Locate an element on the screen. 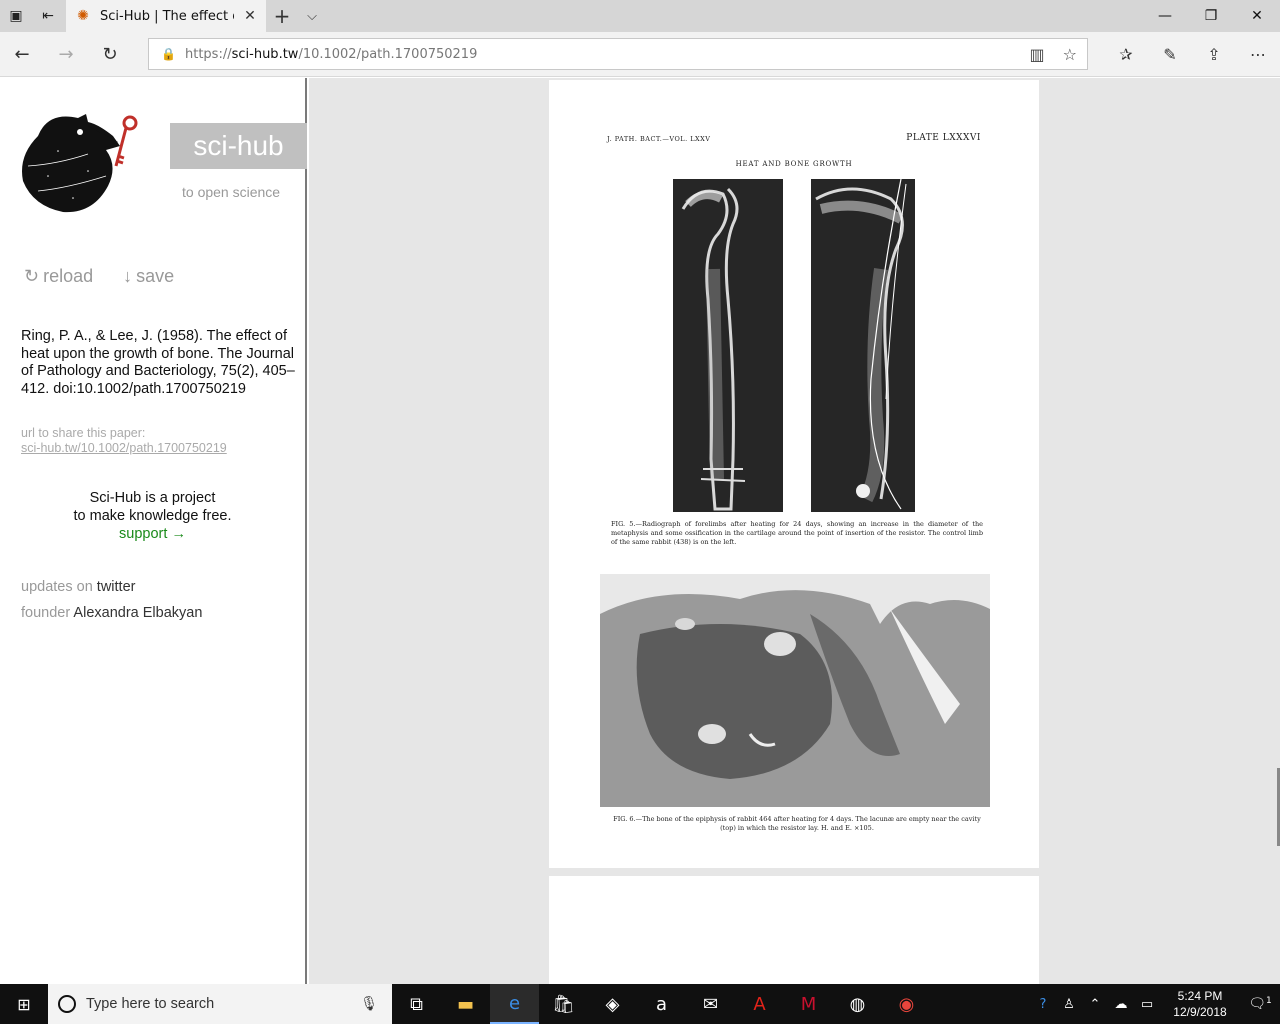  action-center-icon: 🗨 1 is located at coordinates (1260, 1004).